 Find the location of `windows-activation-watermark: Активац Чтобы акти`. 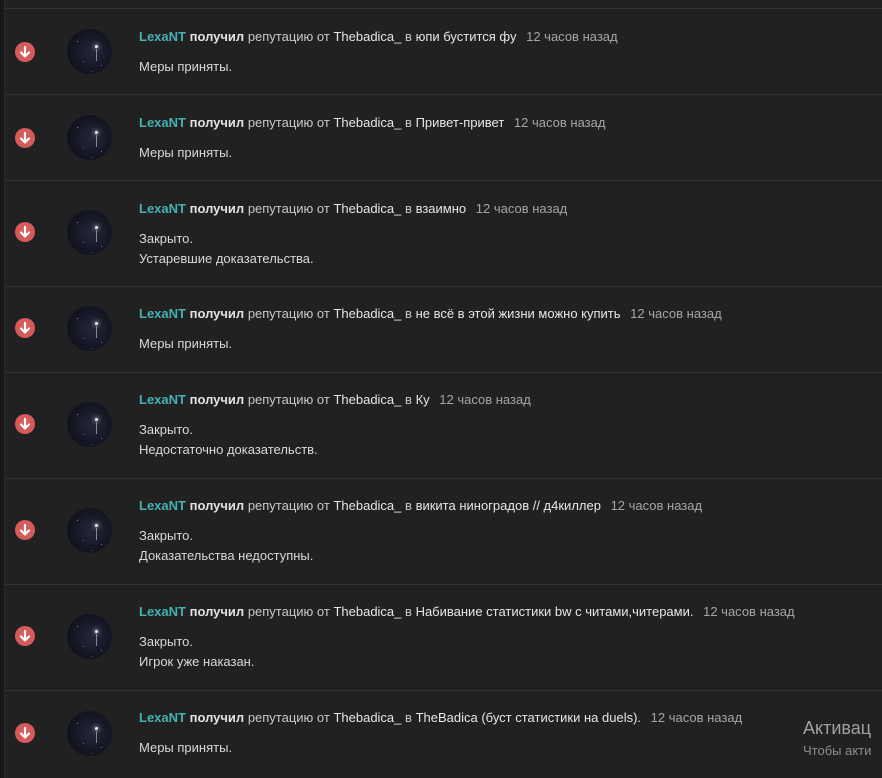

windows-activation-watermark: Активац Чтобы акти is located at coordinates (837, 738).